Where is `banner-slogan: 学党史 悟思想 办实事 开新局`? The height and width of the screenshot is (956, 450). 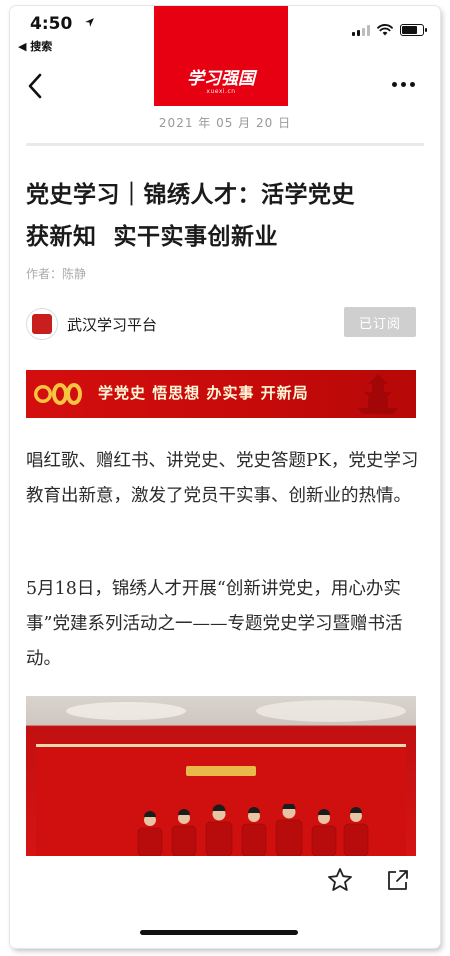
banner-slogan: 学党史 悟思想 办实事 开新局 is located at coordinates (203, 393).